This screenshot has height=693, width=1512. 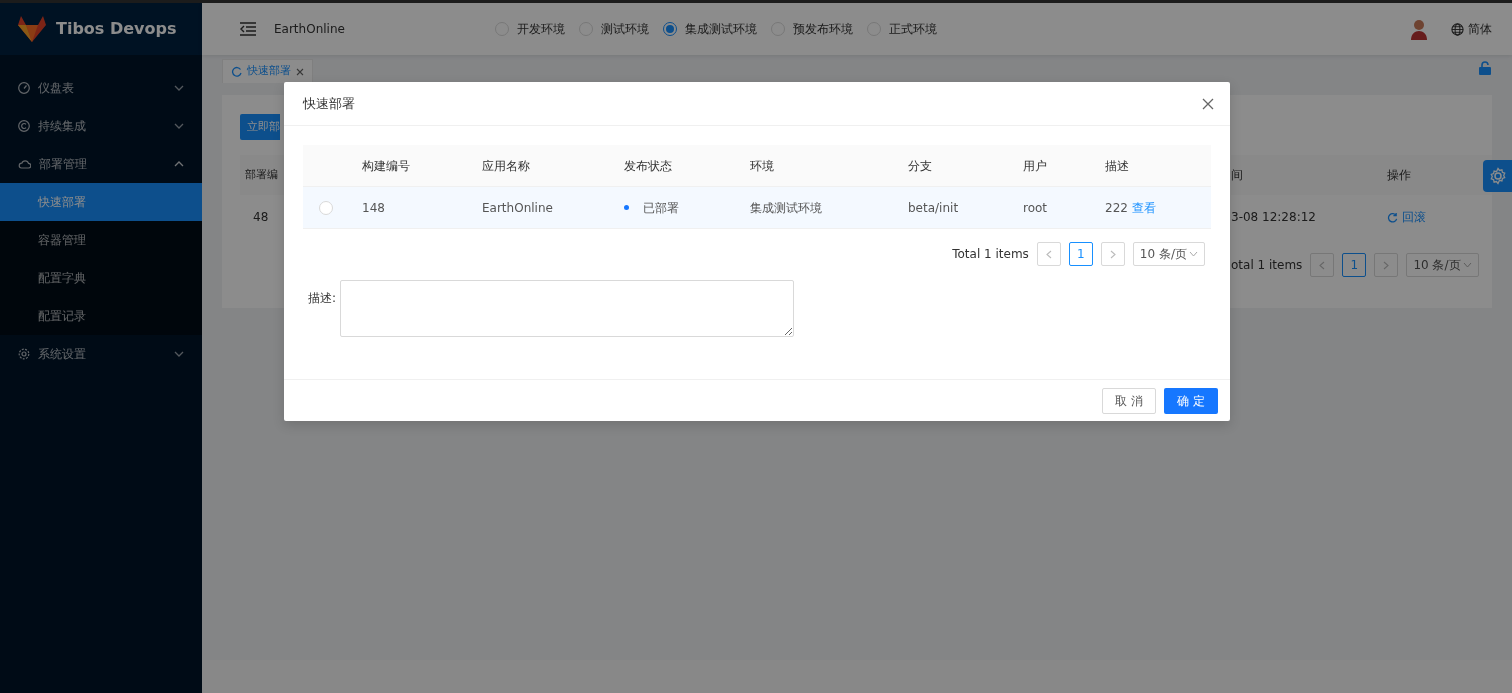 I want to click on lock-icon, so click(x=1485, y=68).